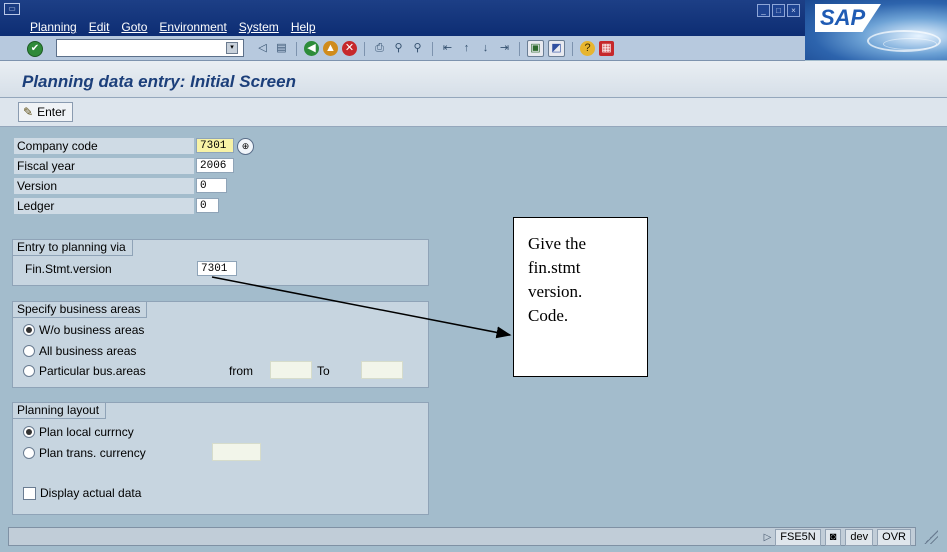 This screenshot has width=947, height=552. Describe the element at coordinates (557, 243) in the screenshot. I see `callout-line: Give the` at that location.